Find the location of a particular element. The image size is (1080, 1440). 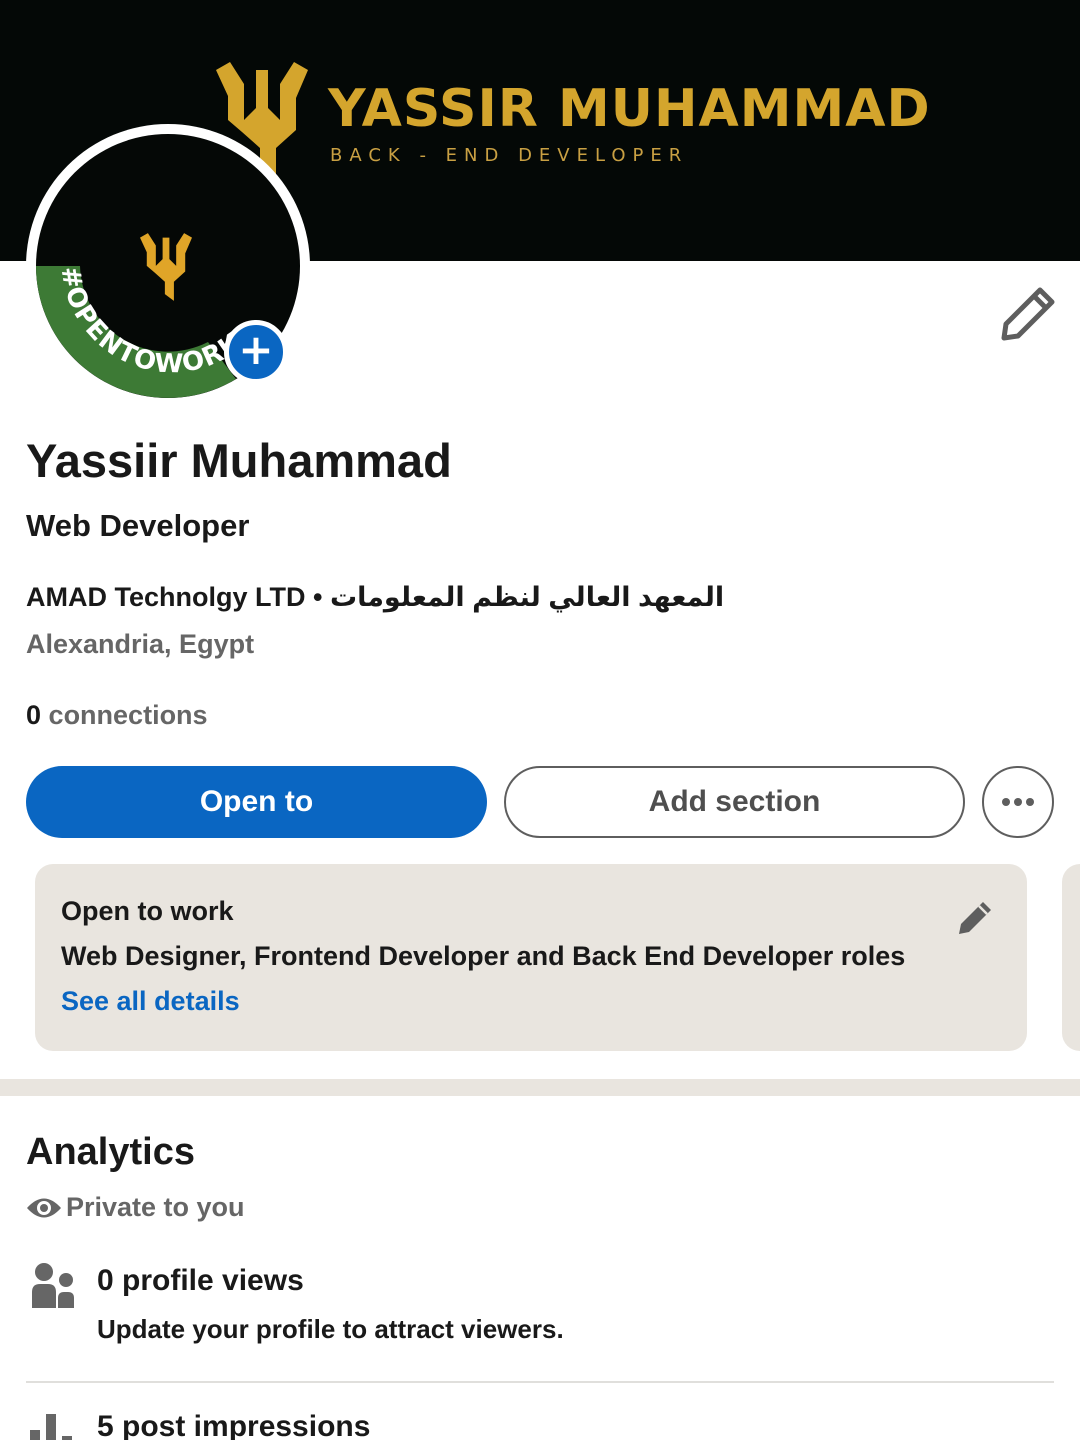

add-photo-button: + is located at coordinates (256, 352).